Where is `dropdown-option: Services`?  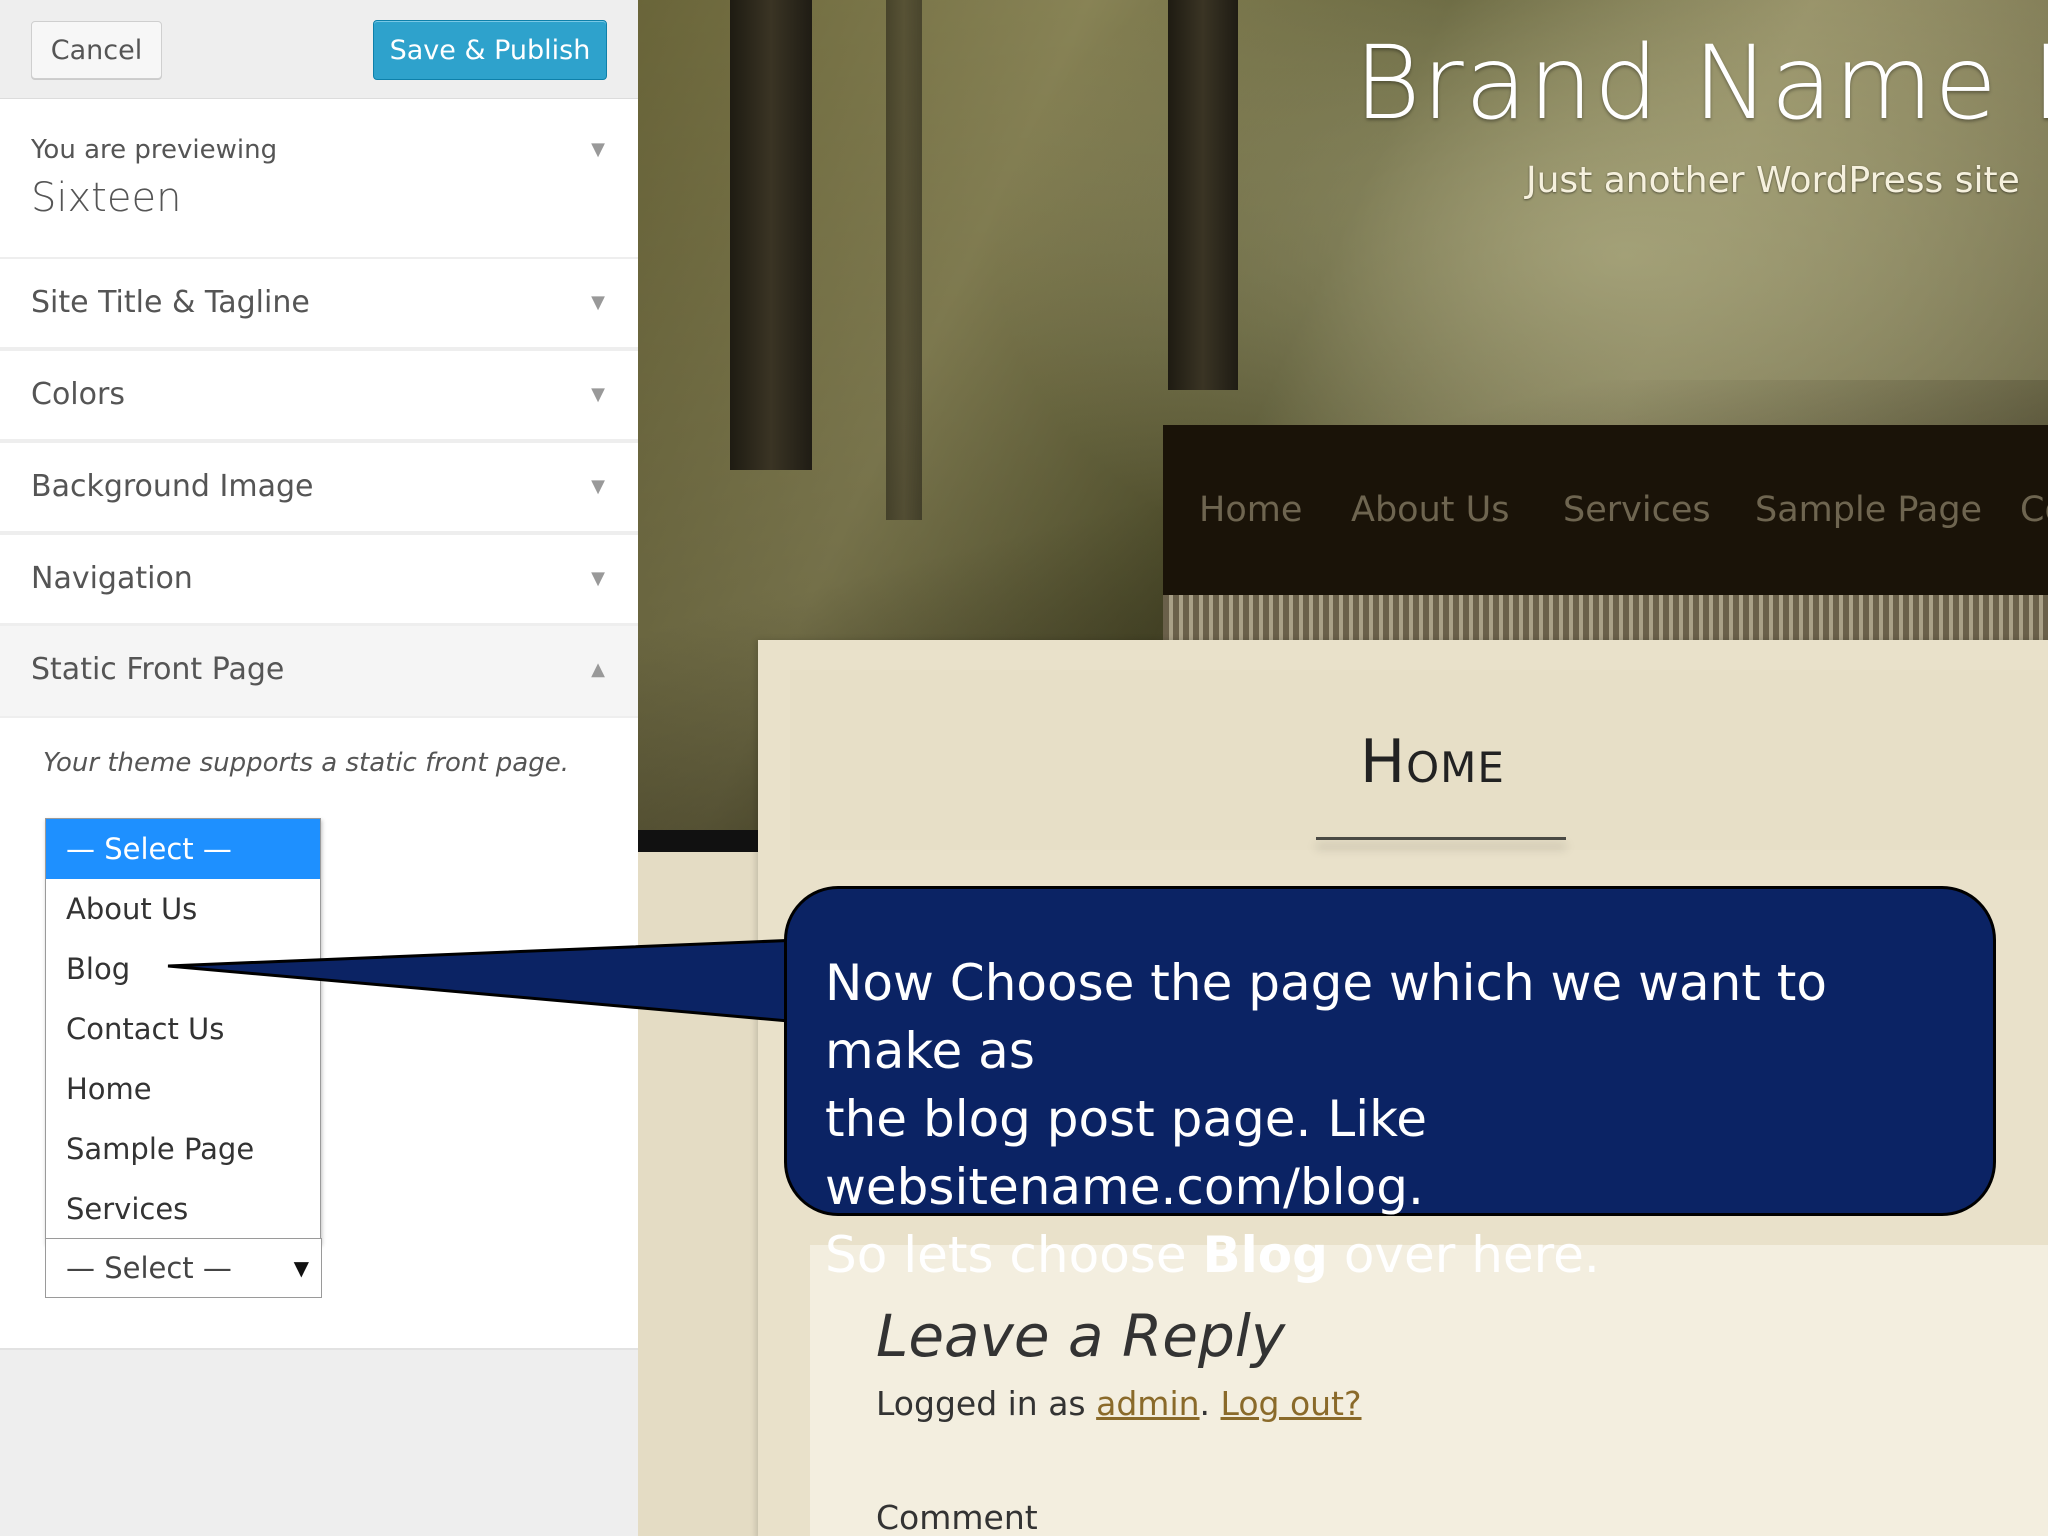
dropdown-option: Services is located at coordinates (183, 1209).